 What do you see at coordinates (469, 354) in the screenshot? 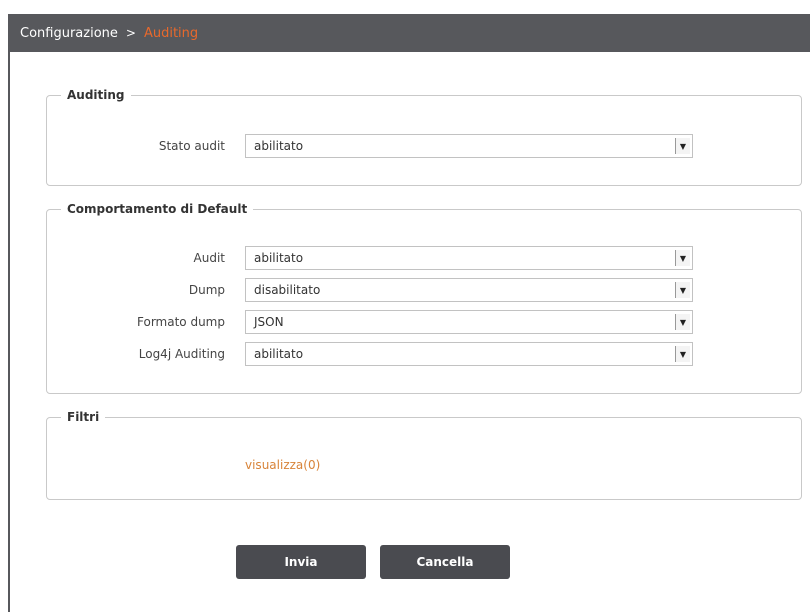
I see `log4j-auditing-select: abilitato ▼` at bounding box center [469, 354].